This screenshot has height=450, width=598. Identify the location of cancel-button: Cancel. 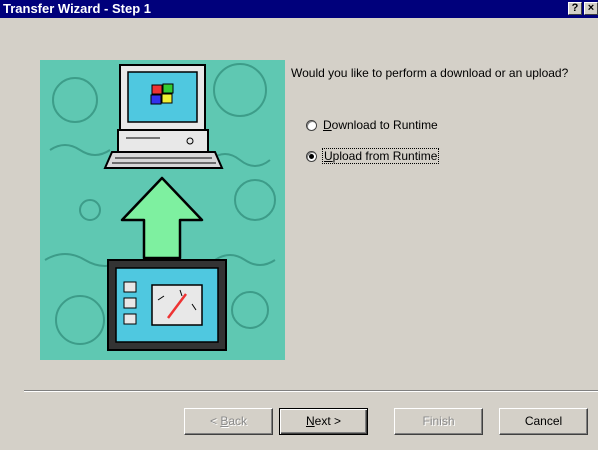
(543, 421).